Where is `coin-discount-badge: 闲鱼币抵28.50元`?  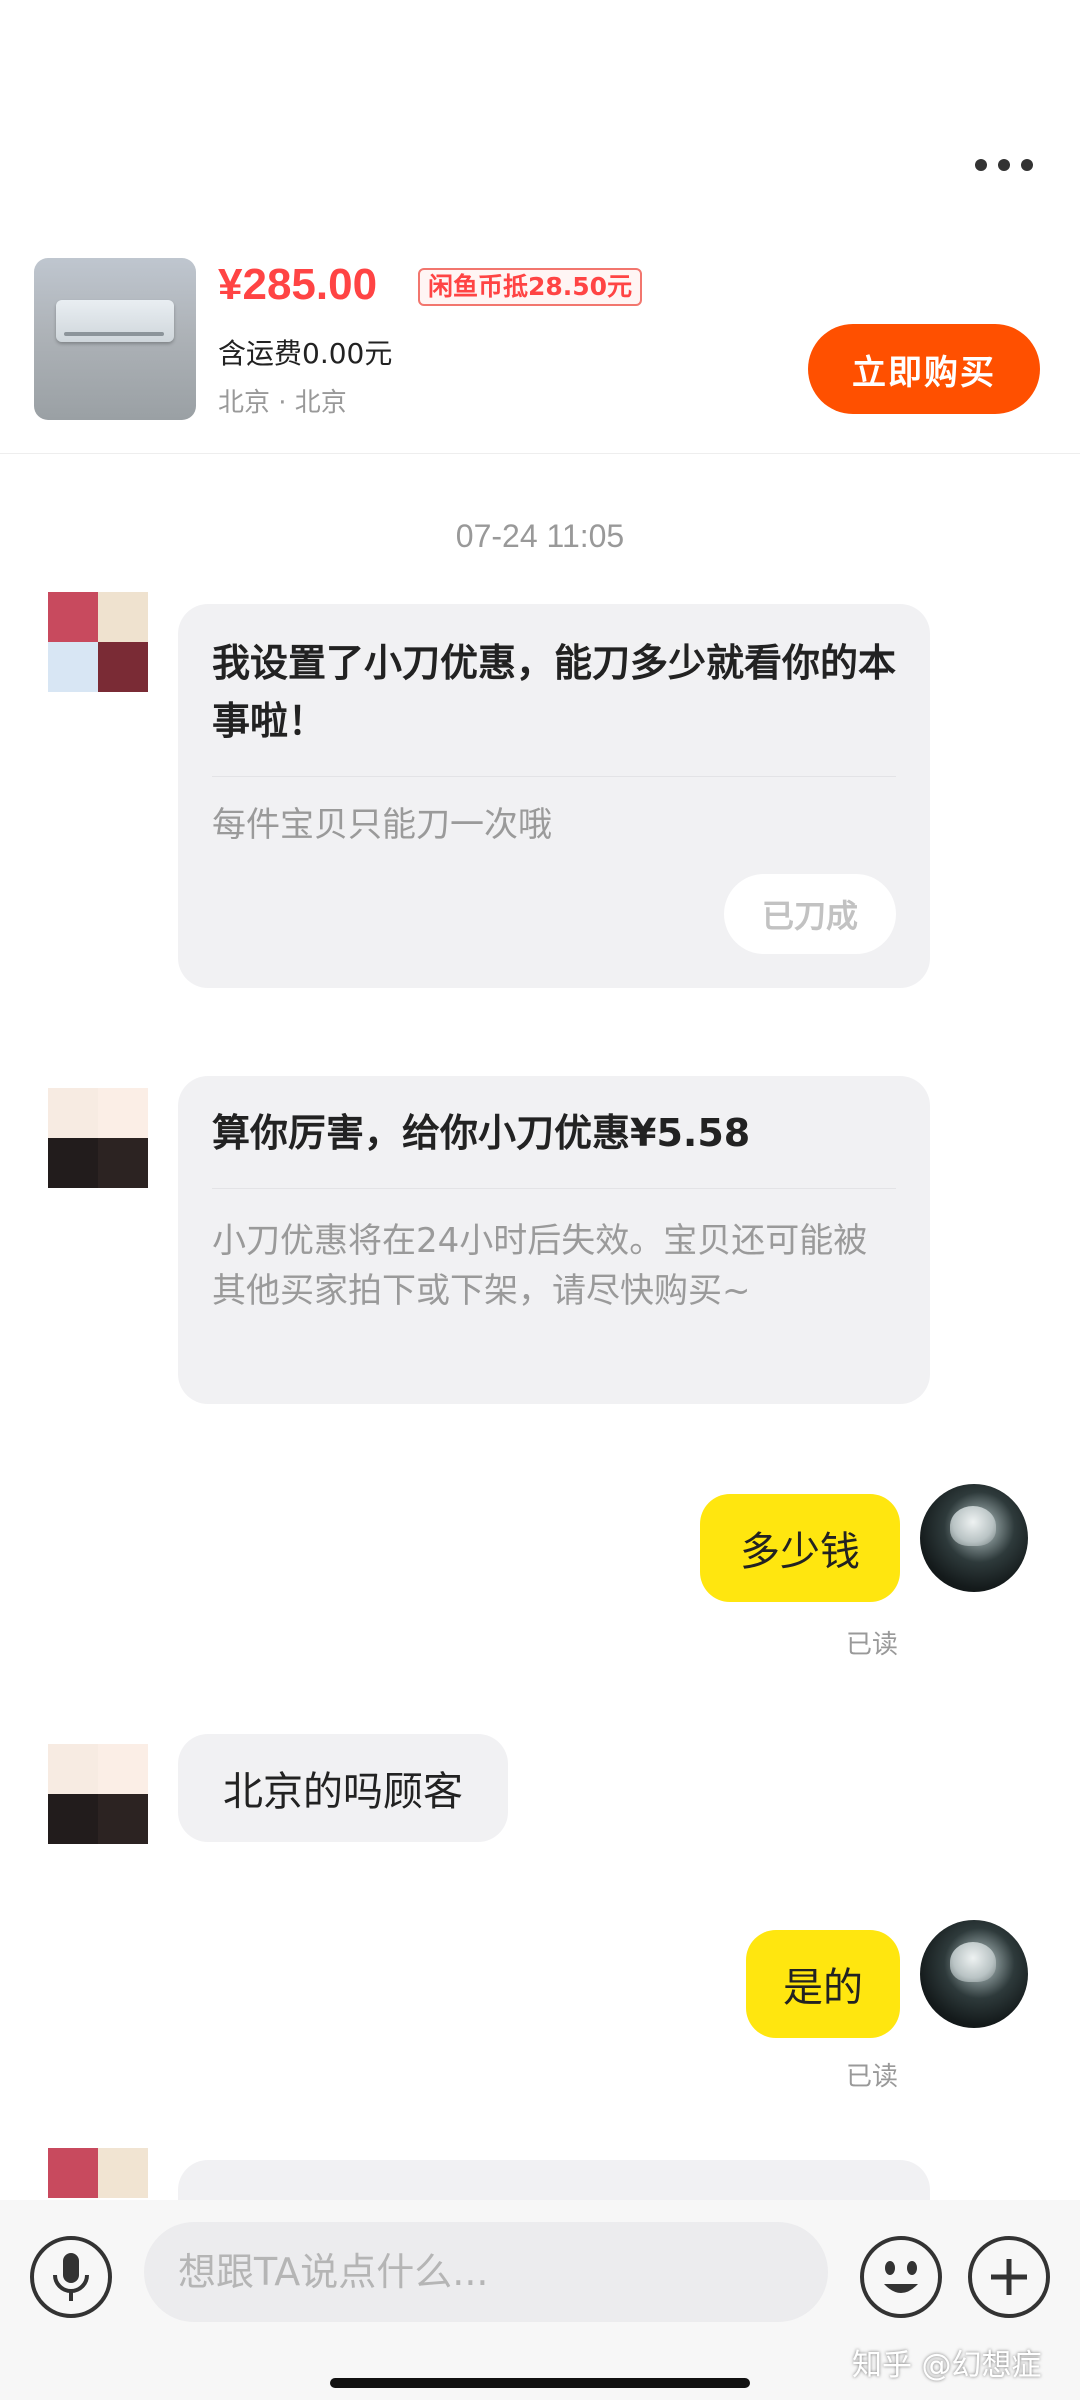 coin-discount-badge: 闲鱼币抵28.50元 is located at coordinates (530, 287).